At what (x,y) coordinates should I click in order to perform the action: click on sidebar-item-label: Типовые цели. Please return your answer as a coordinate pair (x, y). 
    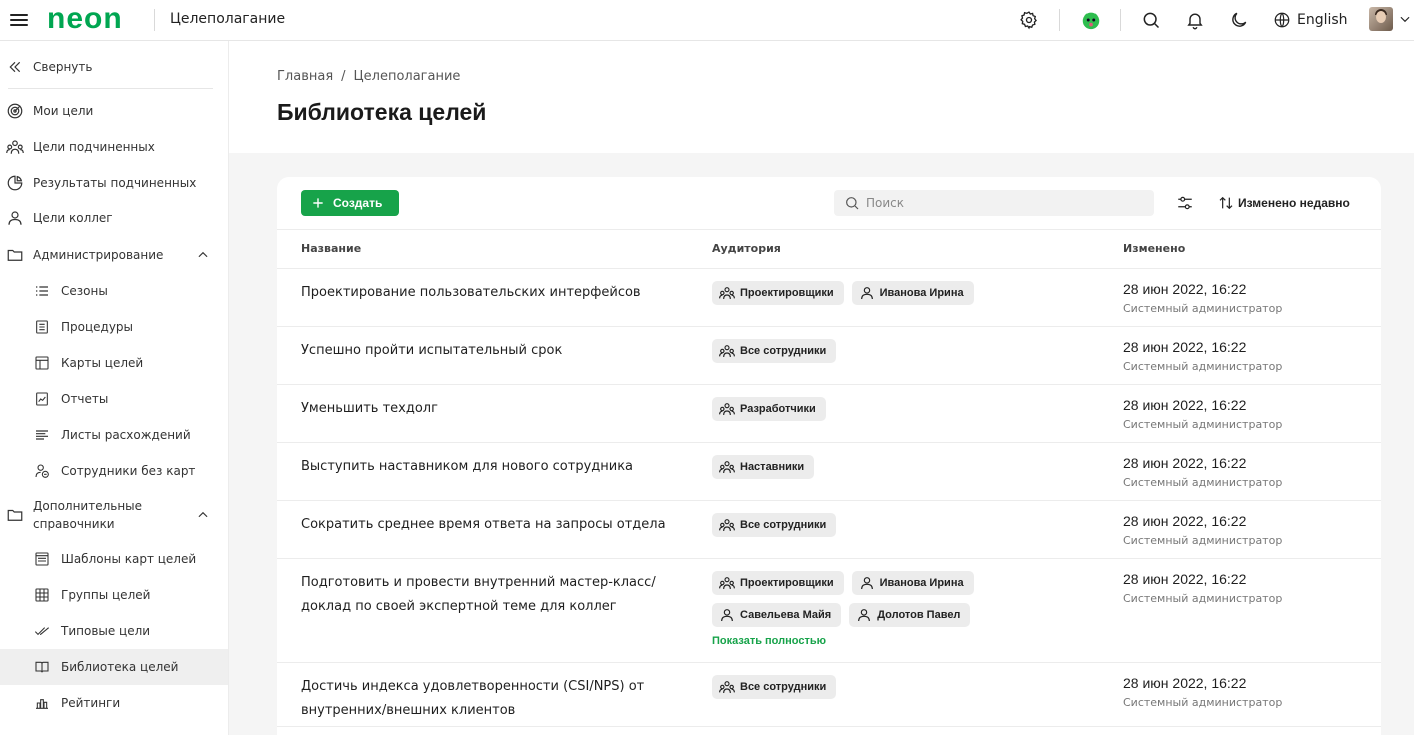
    Looking at the image, I should click on (106, 631).